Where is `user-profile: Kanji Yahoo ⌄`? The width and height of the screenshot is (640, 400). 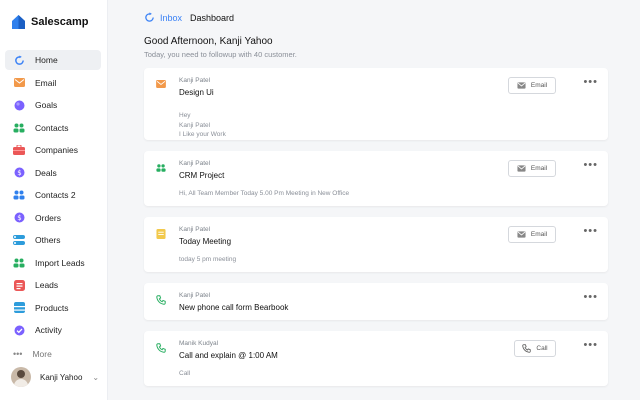
user-profile: Kanji Yahoo ⌄ is located at coordinates (55, 377).